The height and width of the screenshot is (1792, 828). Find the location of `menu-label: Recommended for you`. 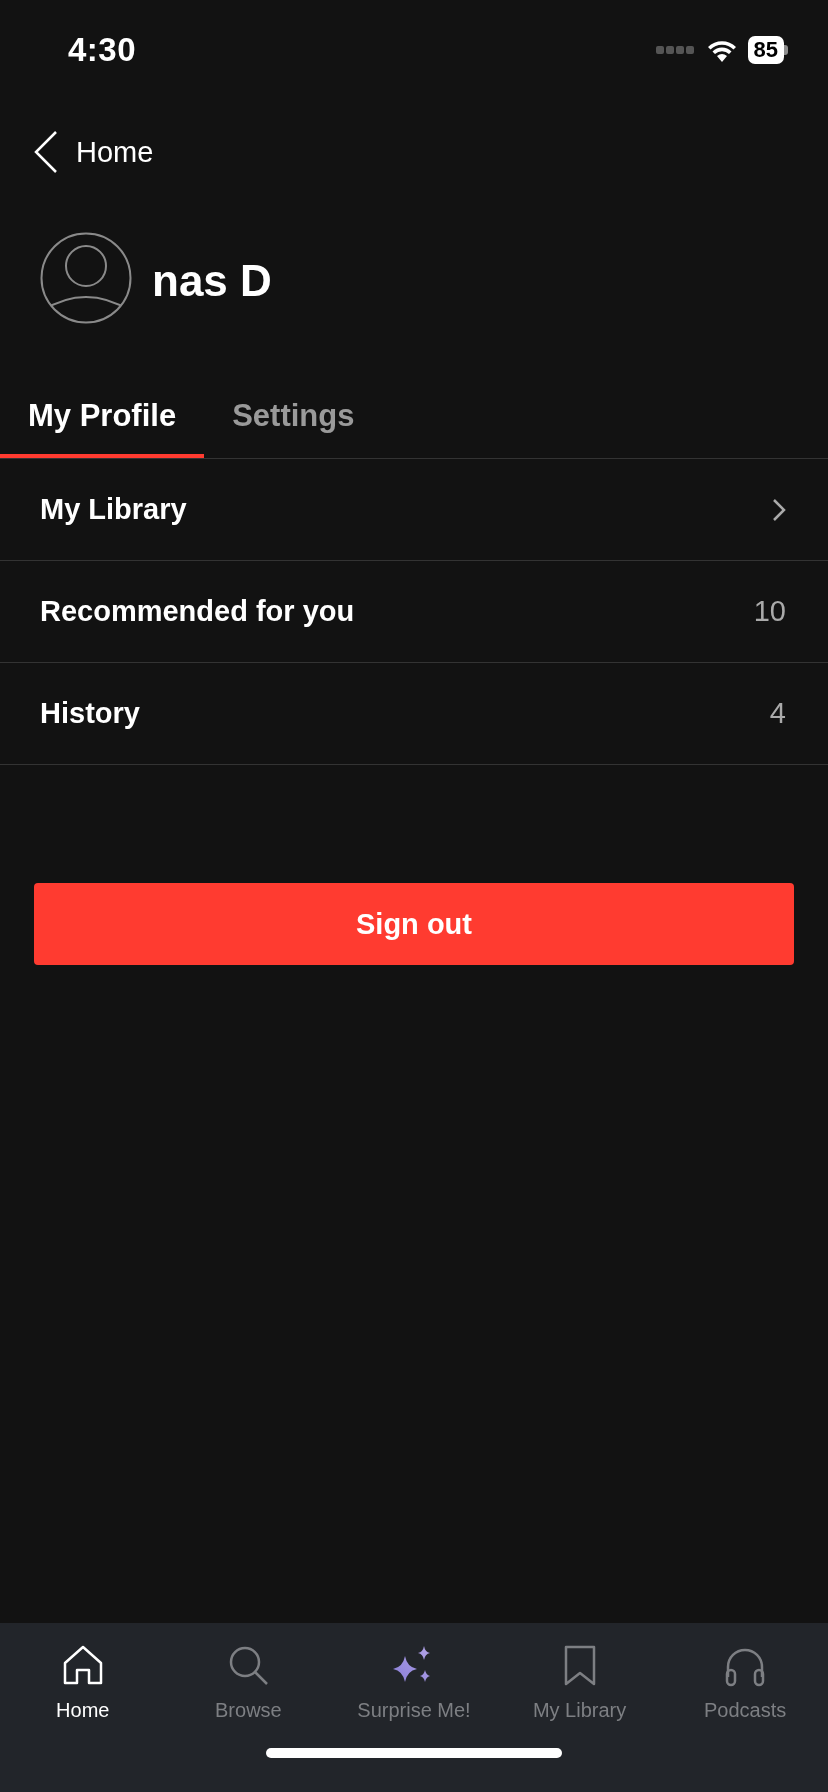

menu-label: Recommended for you is located at coordinates (198, 611).